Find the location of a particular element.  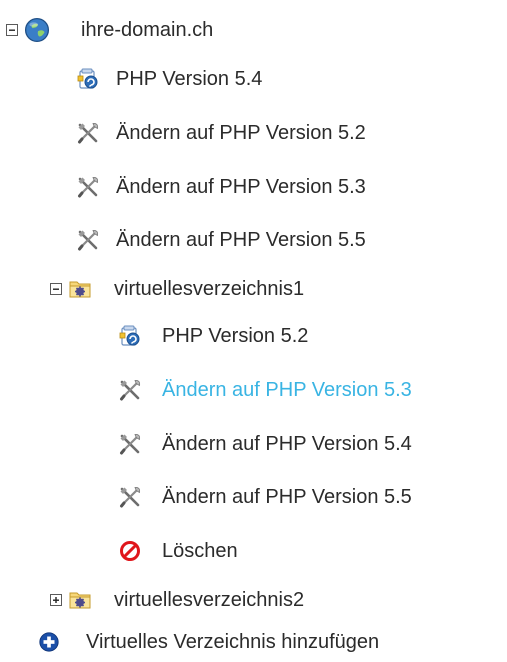

delete-link: Löschen is located at coordinates (200, 551).